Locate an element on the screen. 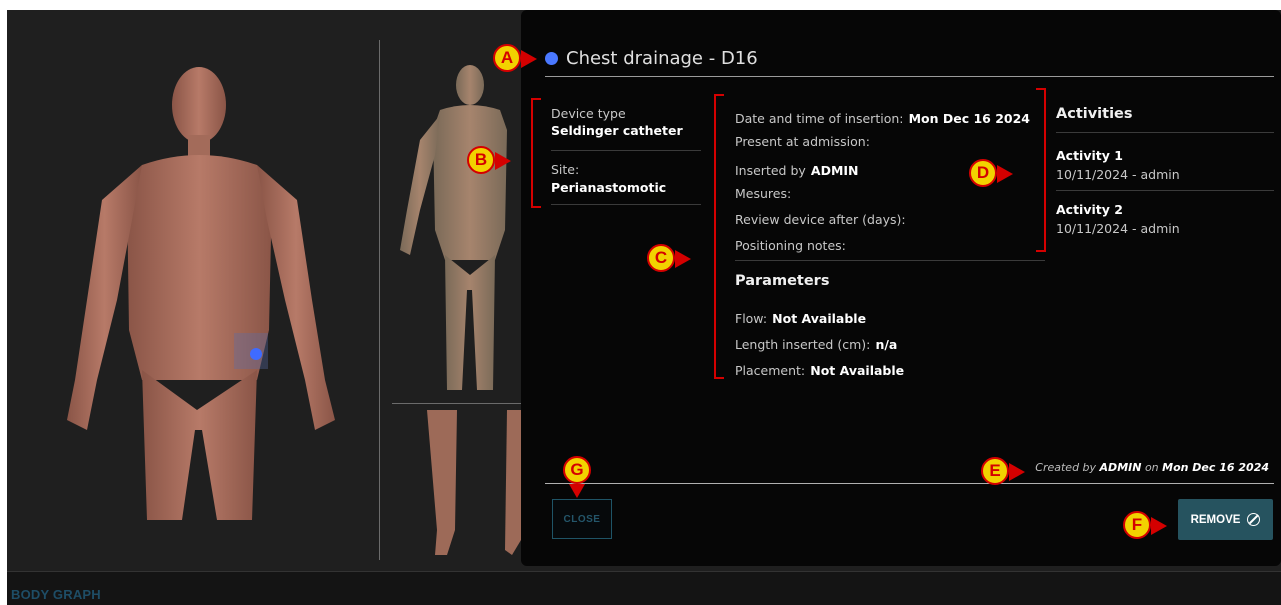  remove-button: REMOVE is located at coordinates (1225, 519).